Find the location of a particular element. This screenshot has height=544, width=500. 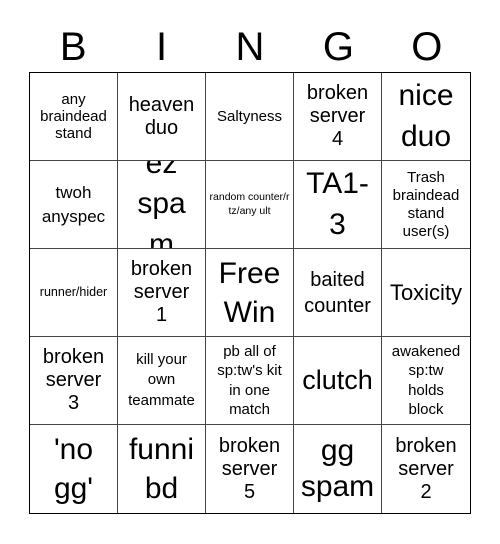

cell-text: Trash braindead stand user(s) is located at coordinates (426, 204).